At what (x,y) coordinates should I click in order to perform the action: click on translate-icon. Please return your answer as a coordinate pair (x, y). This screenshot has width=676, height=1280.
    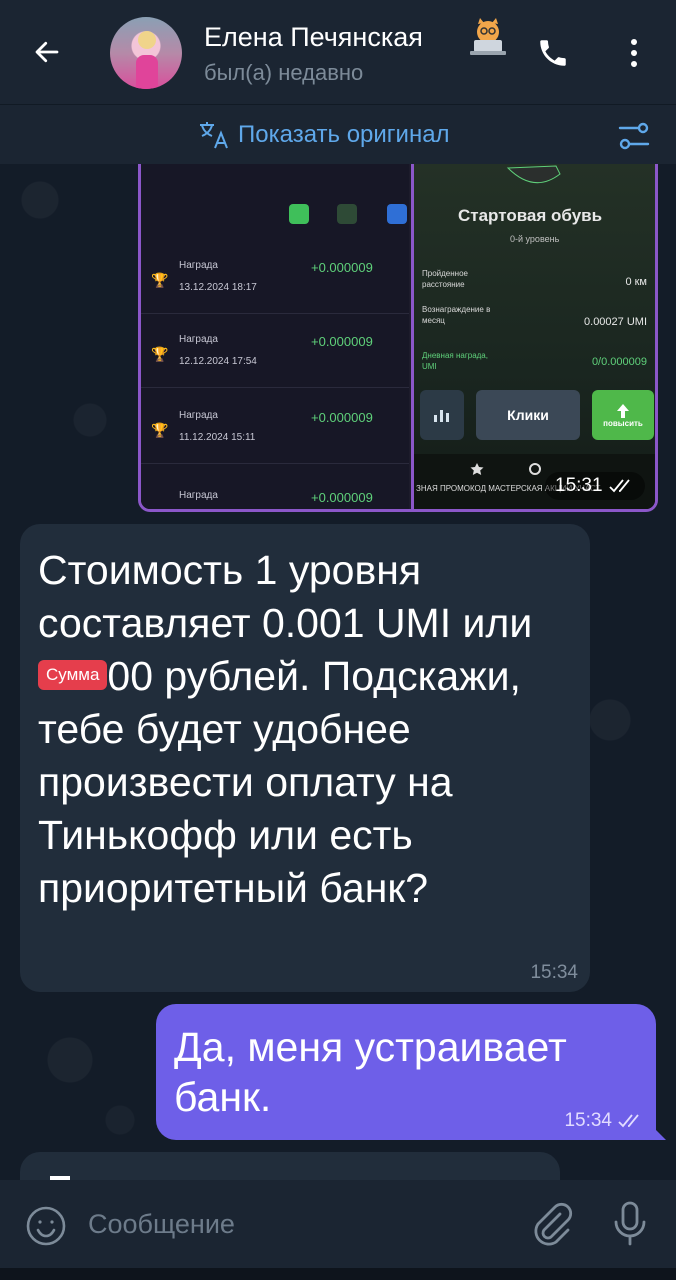
    Looking at the image, I should click on (214, 135).